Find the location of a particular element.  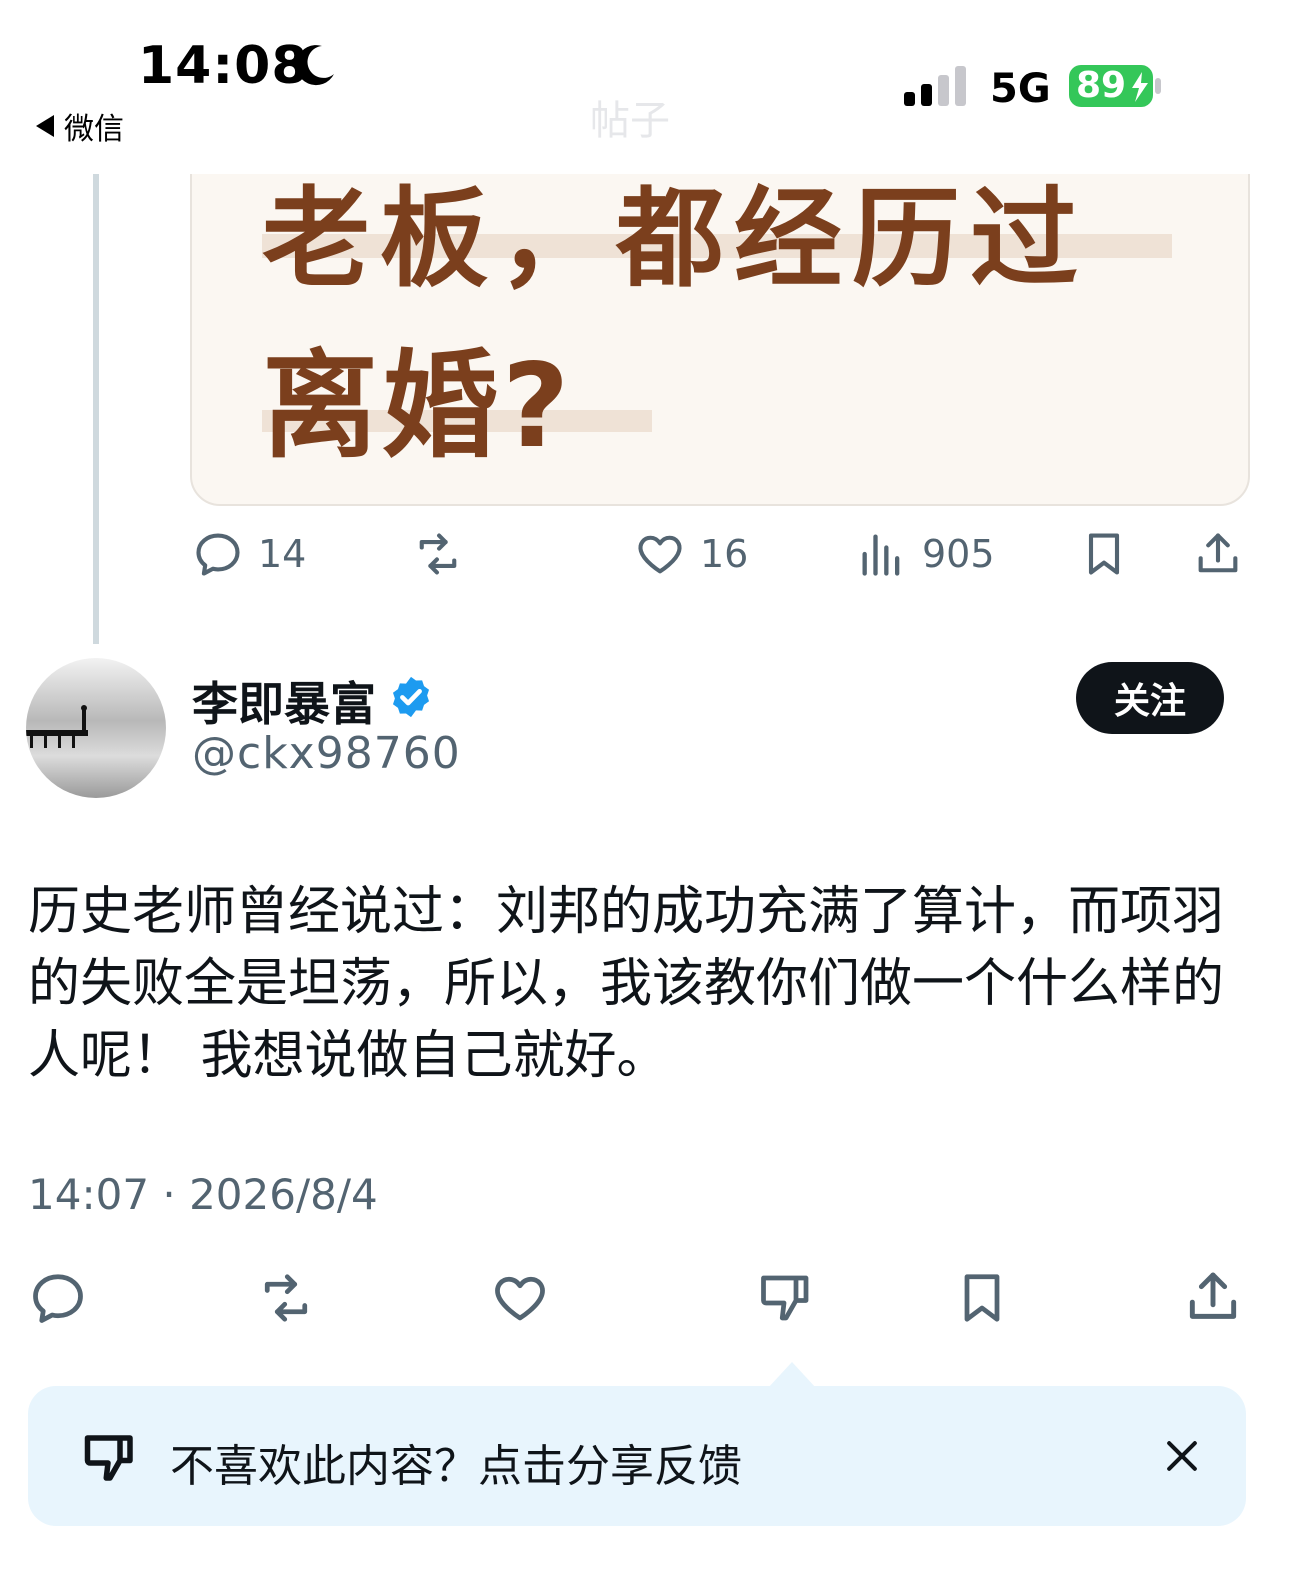

network-label: 5G is located at coordinates (1020, 89).